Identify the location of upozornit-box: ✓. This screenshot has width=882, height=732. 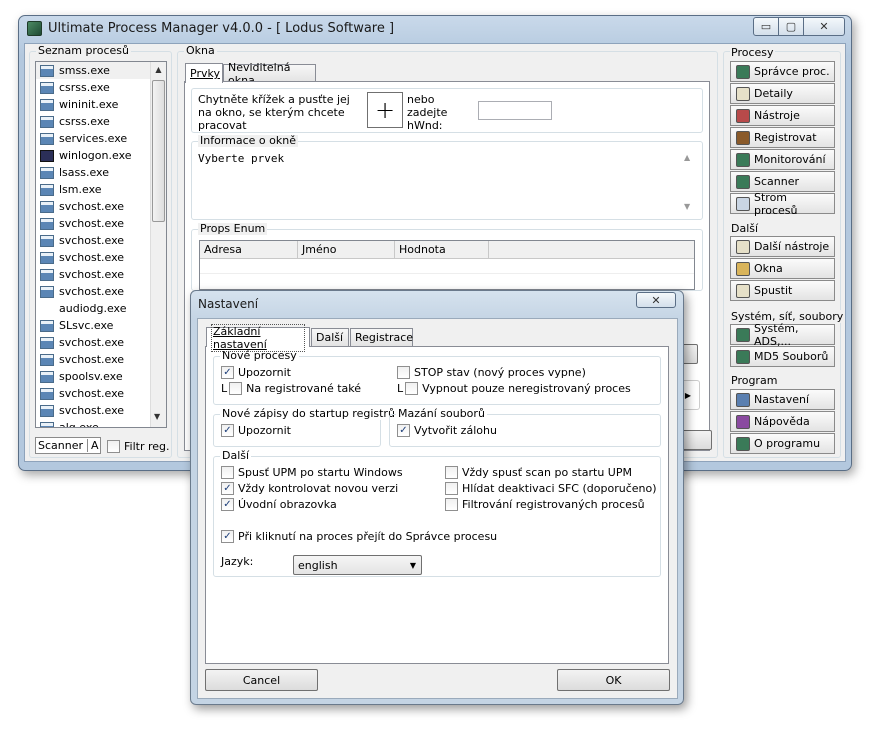
(227, 372).